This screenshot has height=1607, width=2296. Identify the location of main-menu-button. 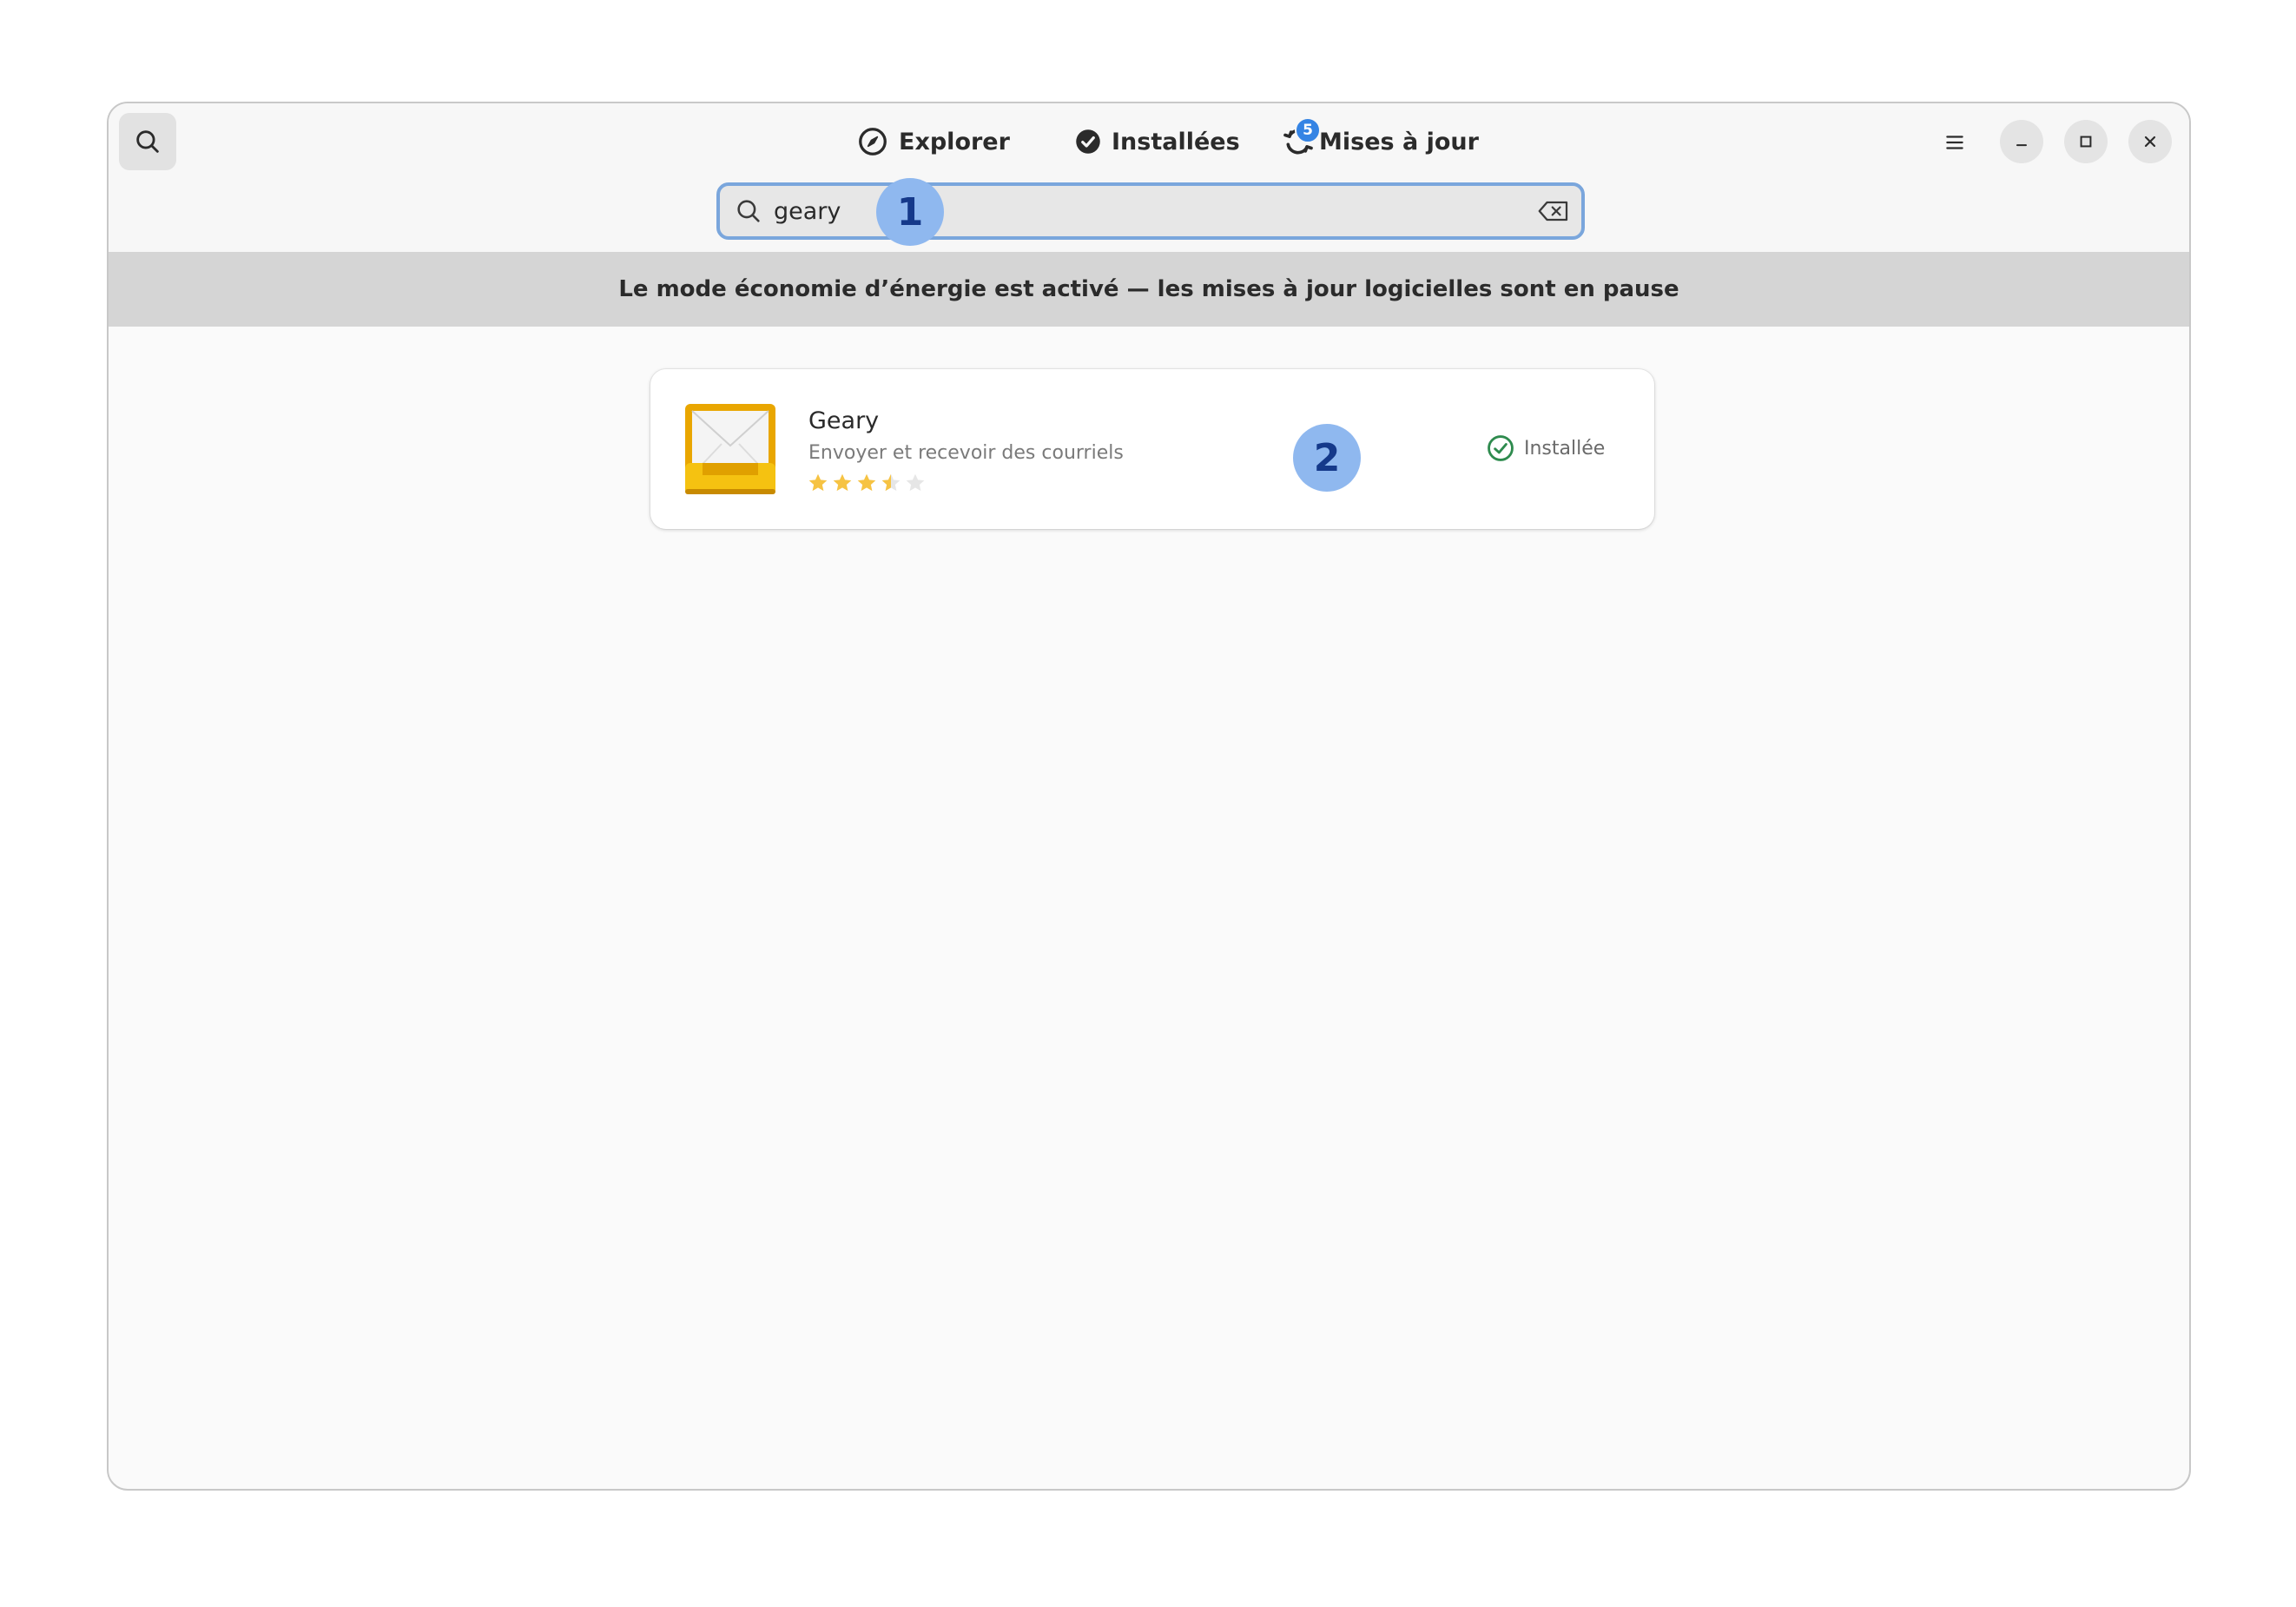
(1955, 142).